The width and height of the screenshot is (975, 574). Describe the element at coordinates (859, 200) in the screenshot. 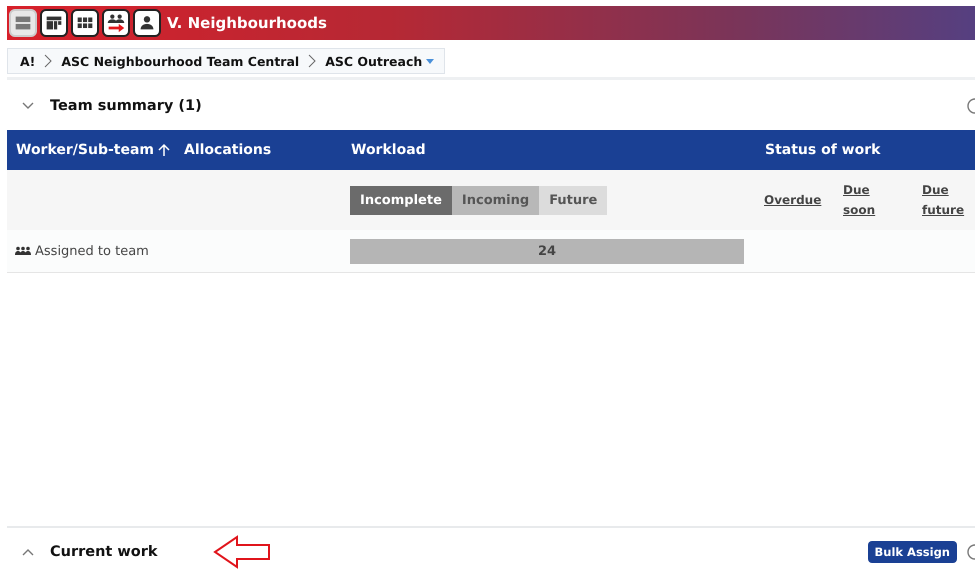

I see `status-link: Due soon` at that location.